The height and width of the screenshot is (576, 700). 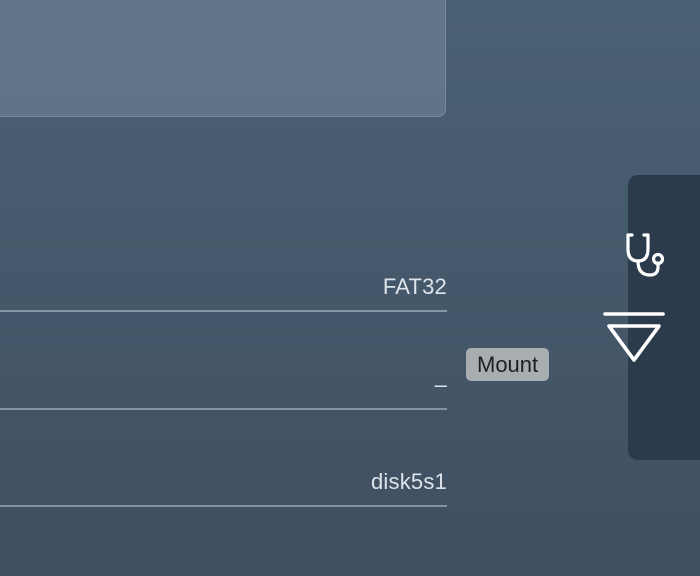 I want to click on mount-icon, so click(x=634, y=337).